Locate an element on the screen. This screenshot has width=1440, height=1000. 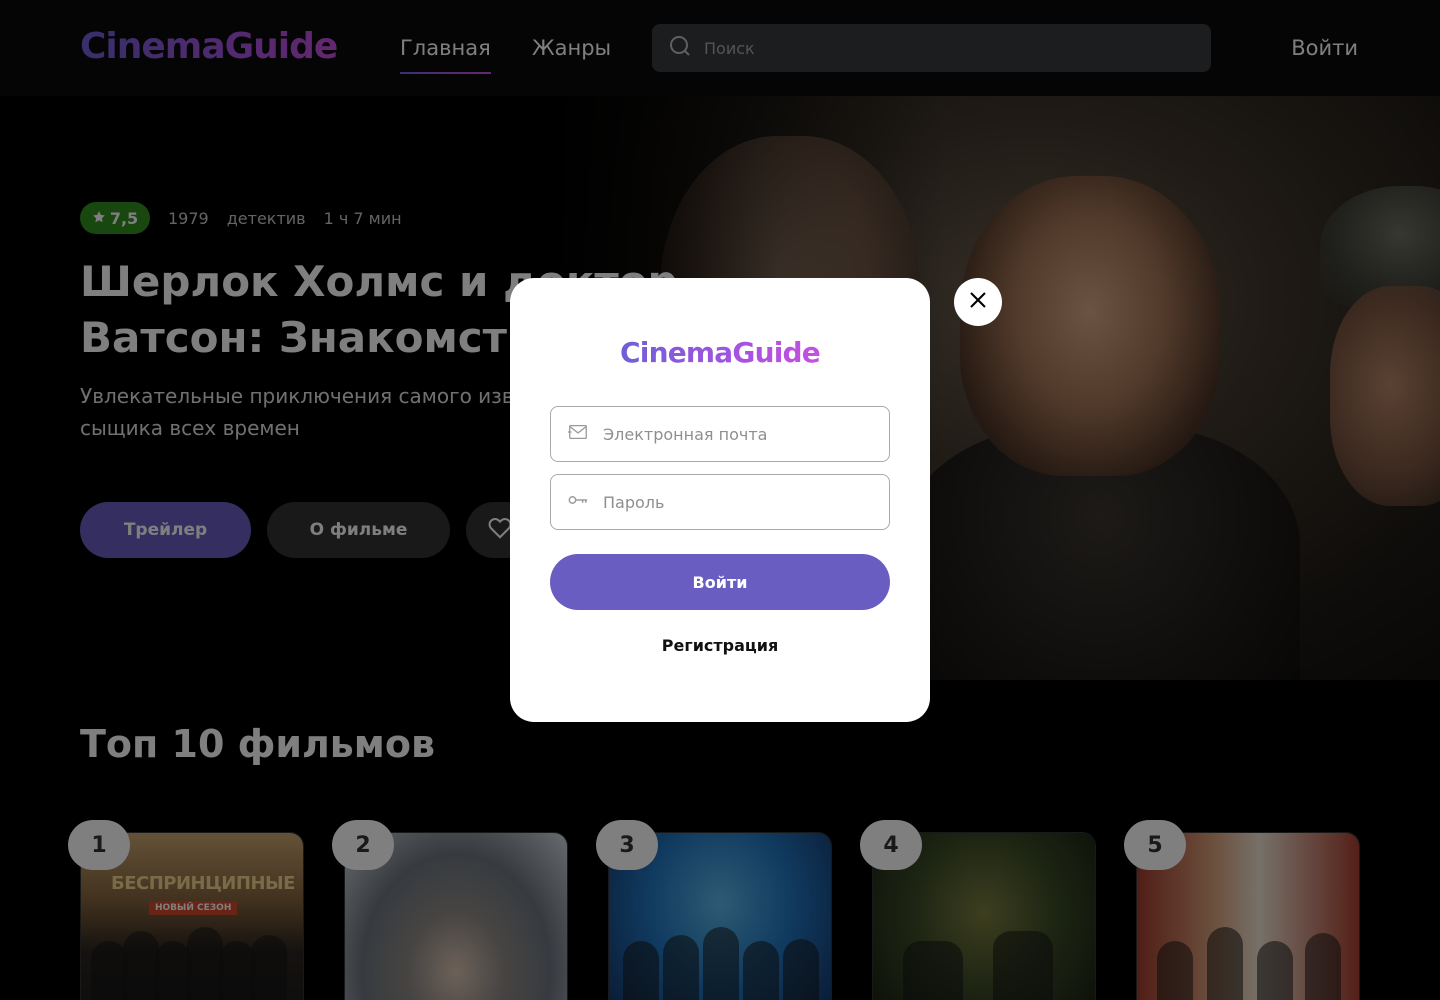
email-field is located at coordinates (720, 434).